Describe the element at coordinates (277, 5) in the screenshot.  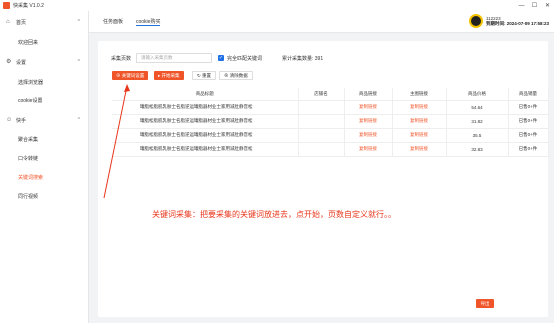
I see `title-bar: 快采集 V1.0.2 — ☐ ✕` at that location.